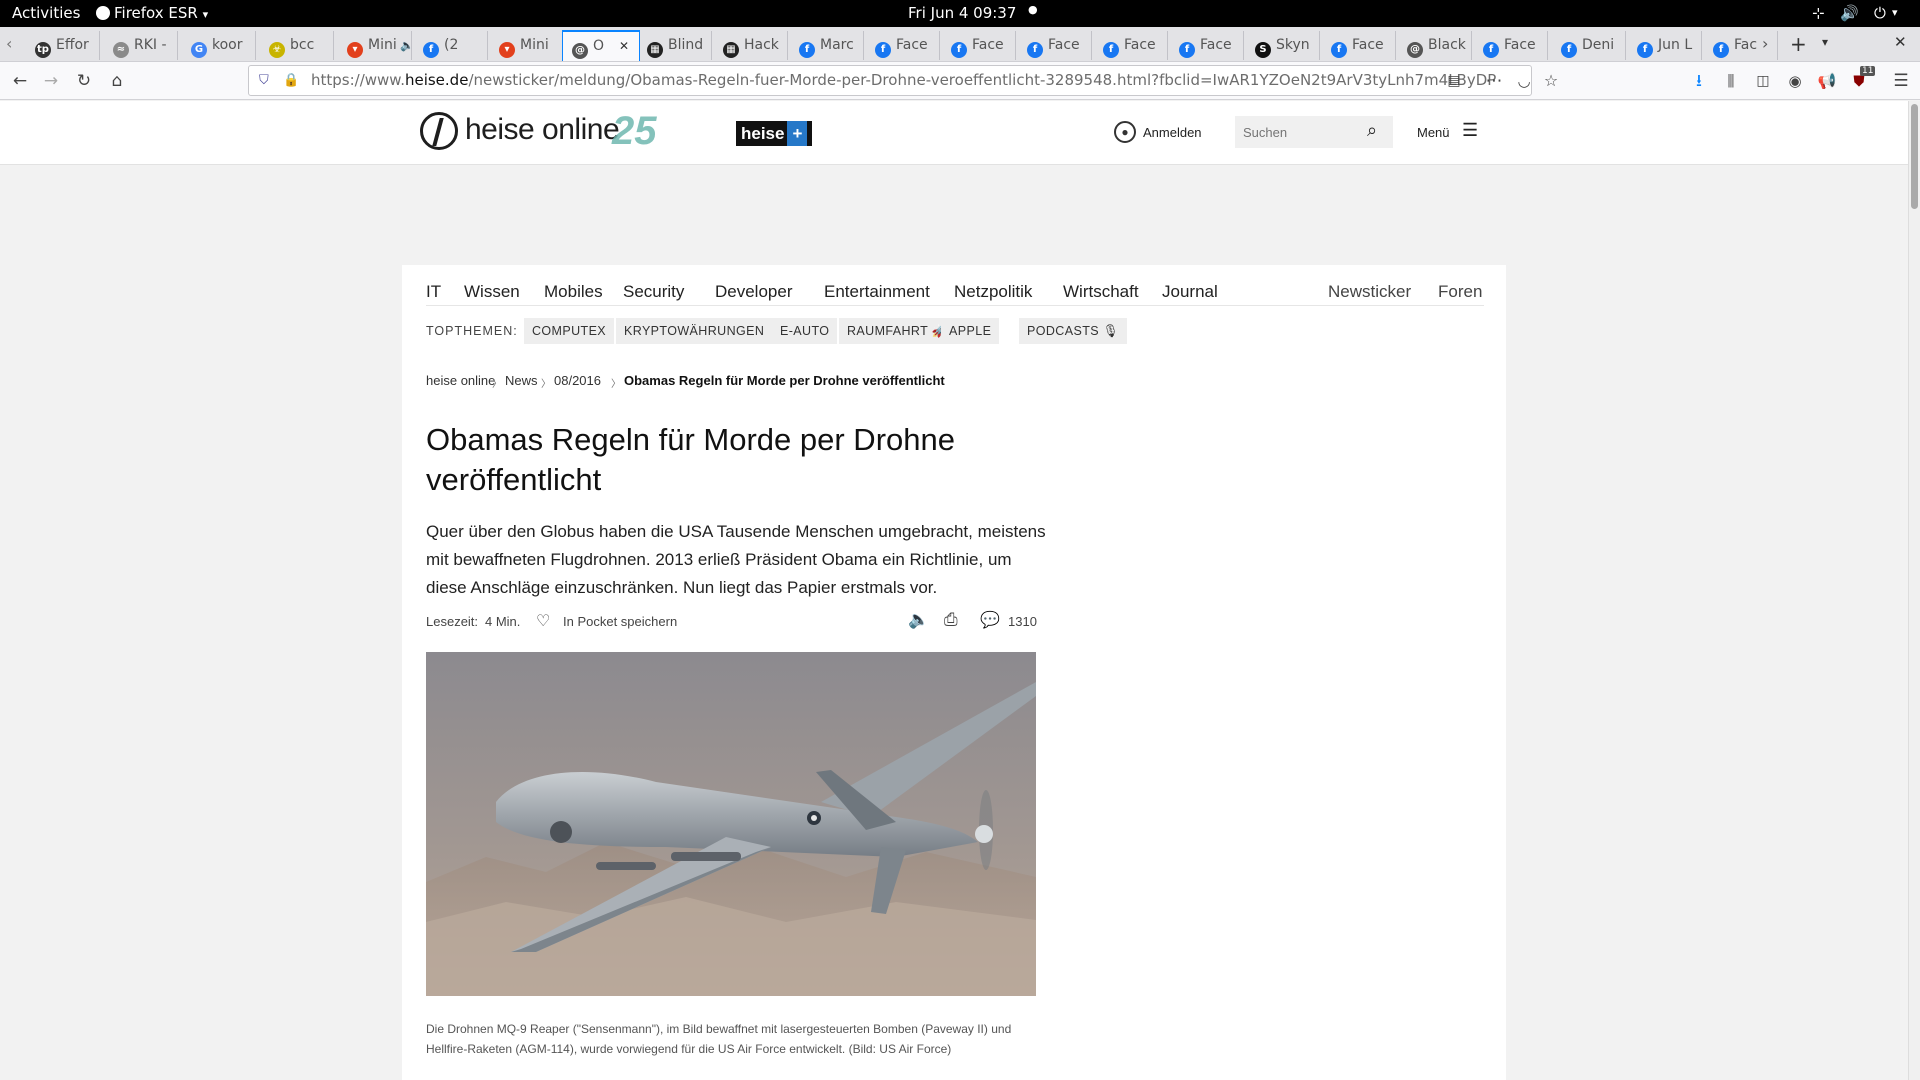 The image size is (1920, 1080). What do you see at coordinates (264, 80) in the screenshot?
I see `tracking-shield-icon: ⛉` at bounding box center [264, 80].